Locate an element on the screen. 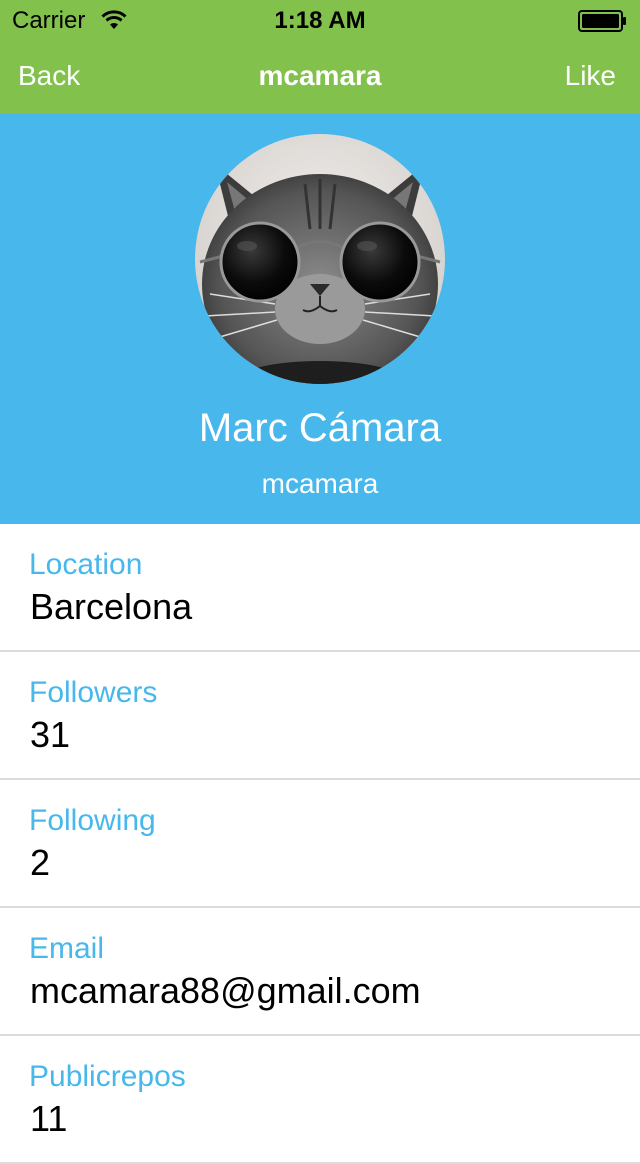 The image size is (640, 1164). top-bar: Carrier 1:18 AM Back mcamara Like is located at coordinates (320, 57).